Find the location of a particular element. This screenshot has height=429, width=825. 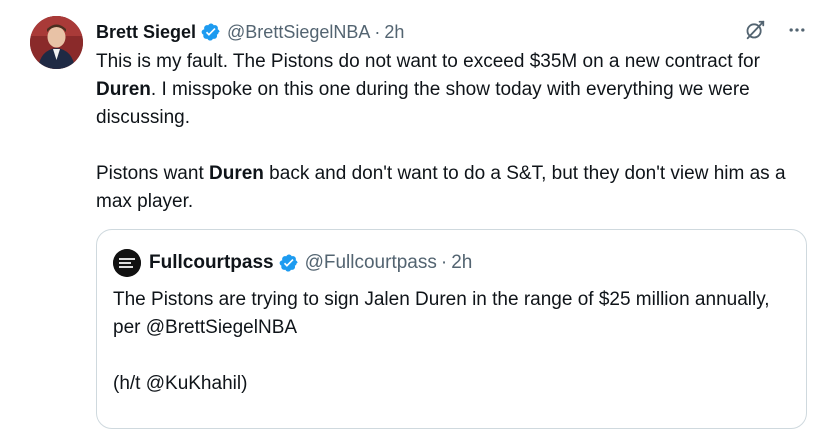

timestamp: 2h is located at coordinates (394, 32).